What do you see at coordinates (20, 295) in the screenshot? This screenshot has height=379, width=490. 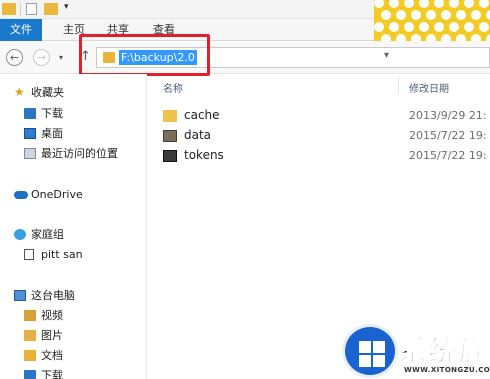 I see `computer-icon` at bounding box center [20, 295].